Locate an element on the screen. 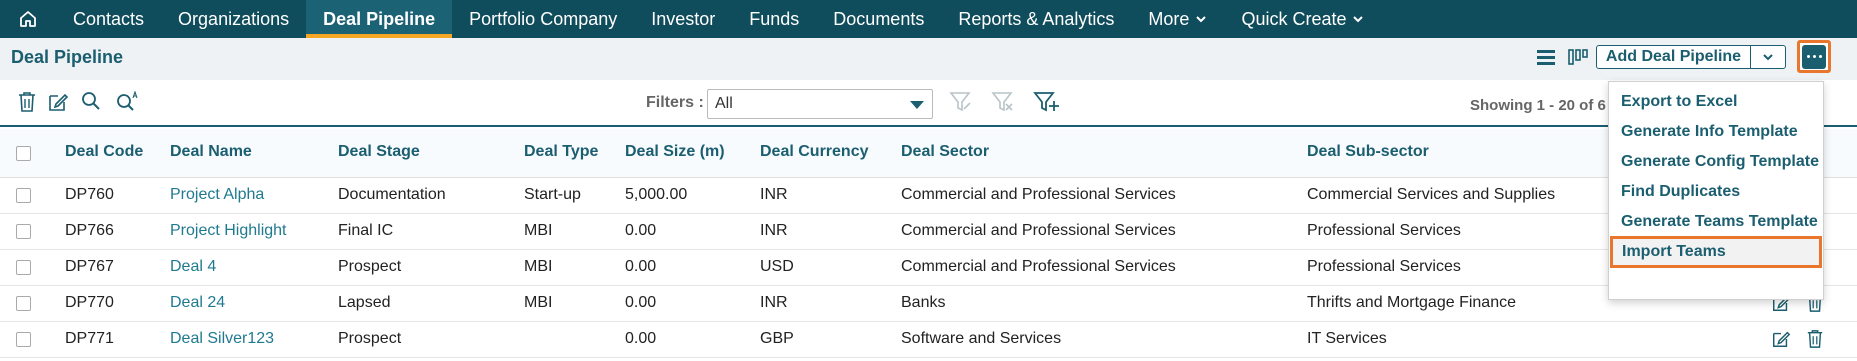  nav-item-label: Contacts is located at coordinates (109, 18).